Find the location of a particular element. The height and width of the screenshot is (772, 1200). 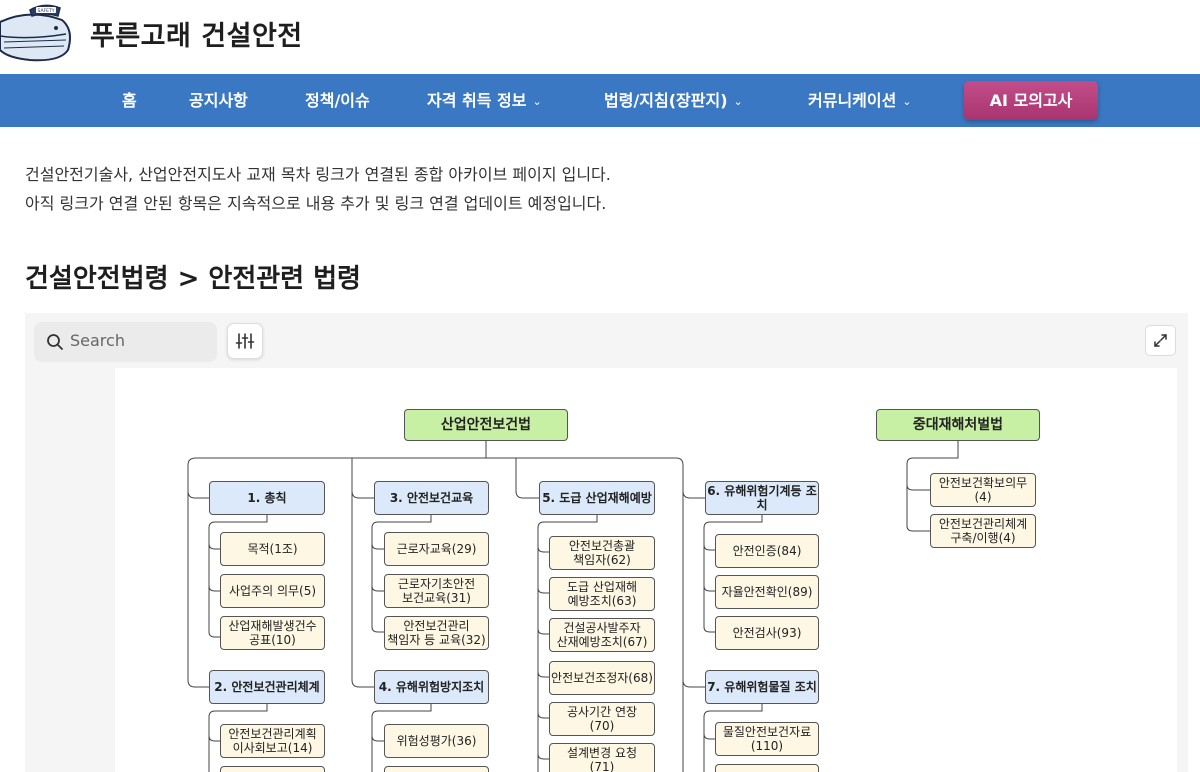

leaf-node: 건설공사발주자 산재예방조치(67) is located at coordinates (602, 635).